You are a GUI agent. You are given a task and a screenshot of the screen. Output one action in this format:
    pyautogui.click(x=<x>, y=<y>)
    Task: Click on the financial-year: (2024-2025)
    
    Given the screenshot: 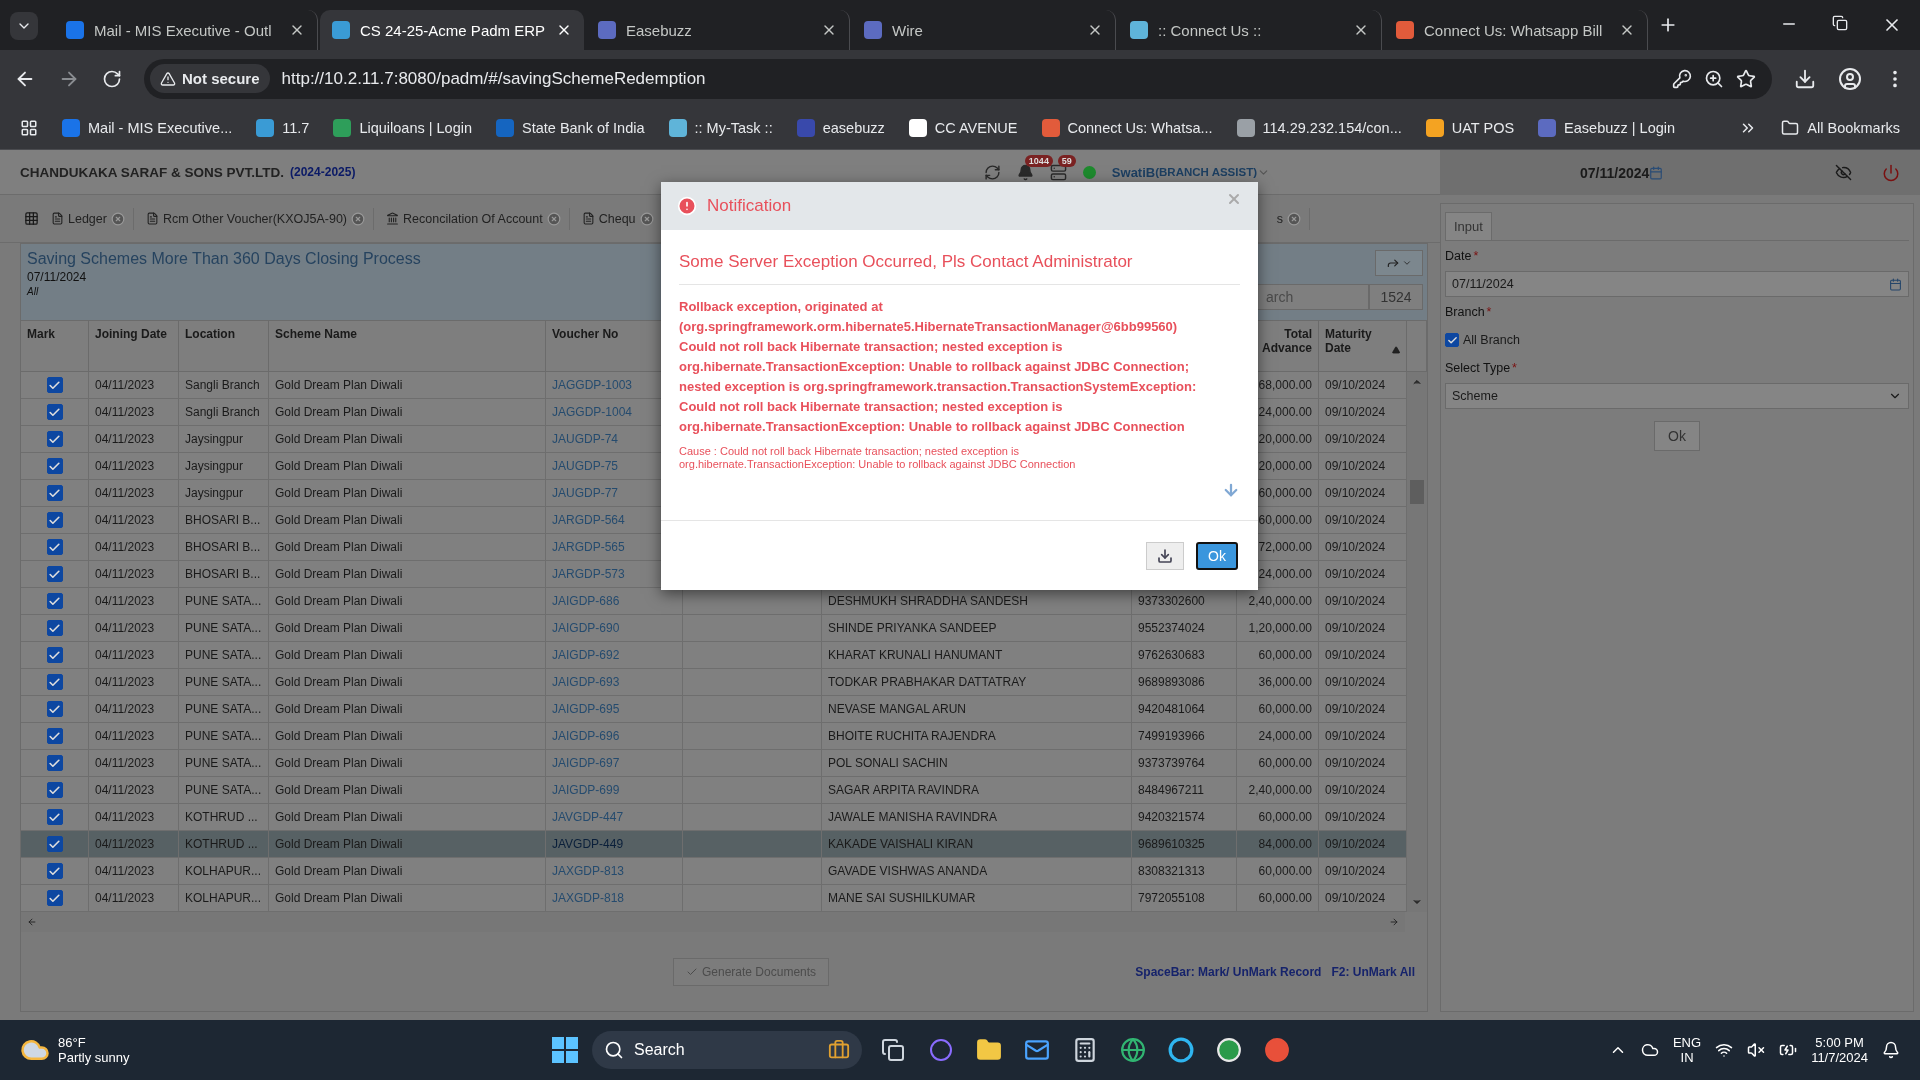 What is the action you would take?
    pyautogui.click(x=323, y=172)
    